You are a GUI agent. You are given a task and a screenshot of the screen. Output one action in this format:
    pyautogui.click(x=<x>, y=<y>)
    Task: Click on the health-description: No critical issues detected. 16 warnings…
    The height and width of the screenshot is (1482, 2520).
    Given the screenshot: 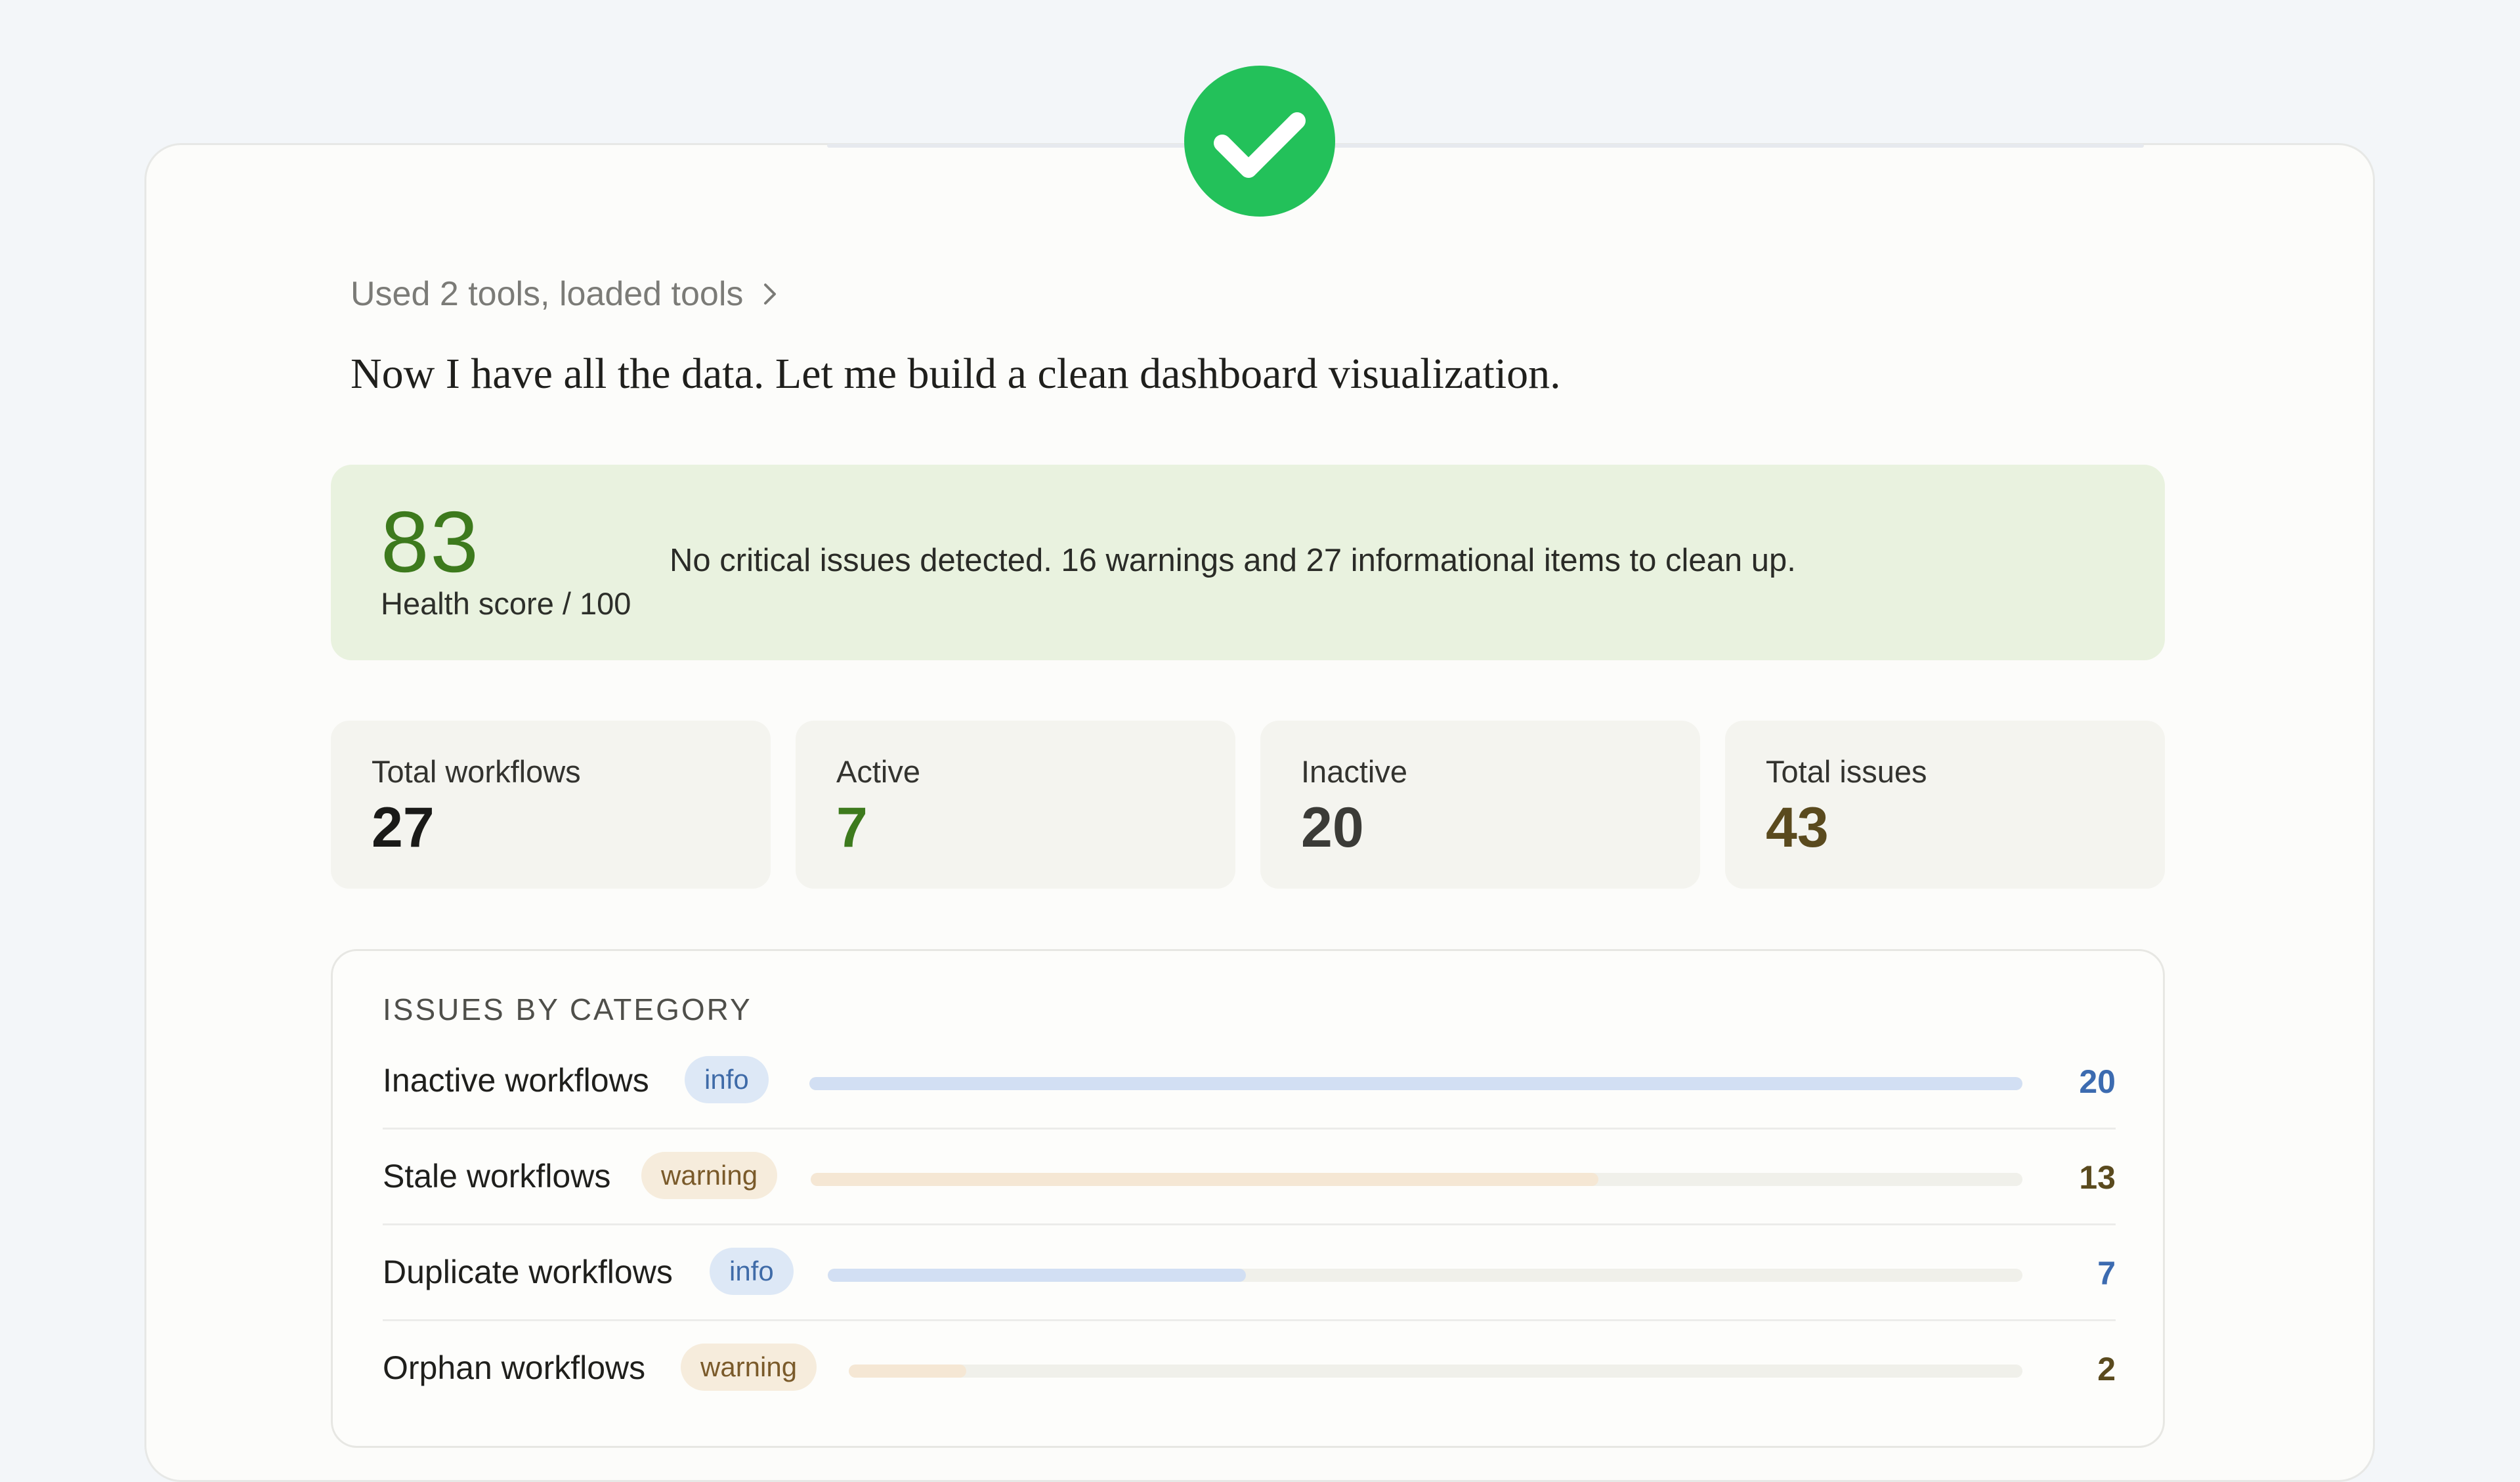 What is the action you would take?
    pyautogui.click(x=1233, y=560)
    